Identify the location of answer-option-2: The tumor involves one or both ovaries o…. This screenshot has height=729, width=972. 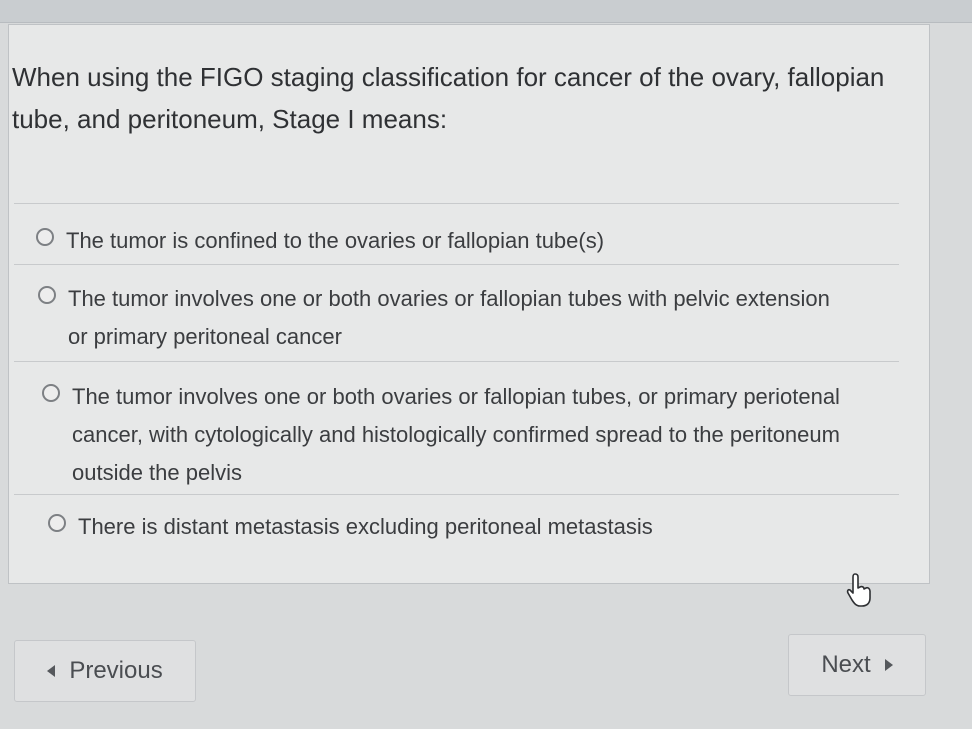
(438, 318).